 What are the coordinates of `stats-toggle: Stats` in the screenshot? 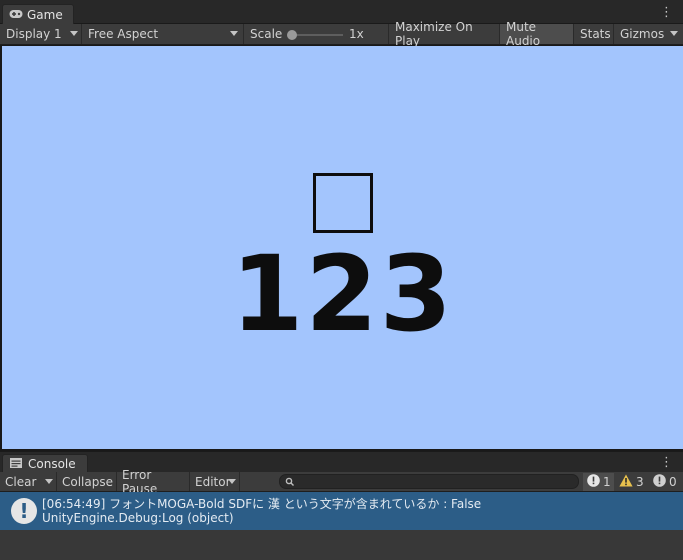 It's located at (594, 34).